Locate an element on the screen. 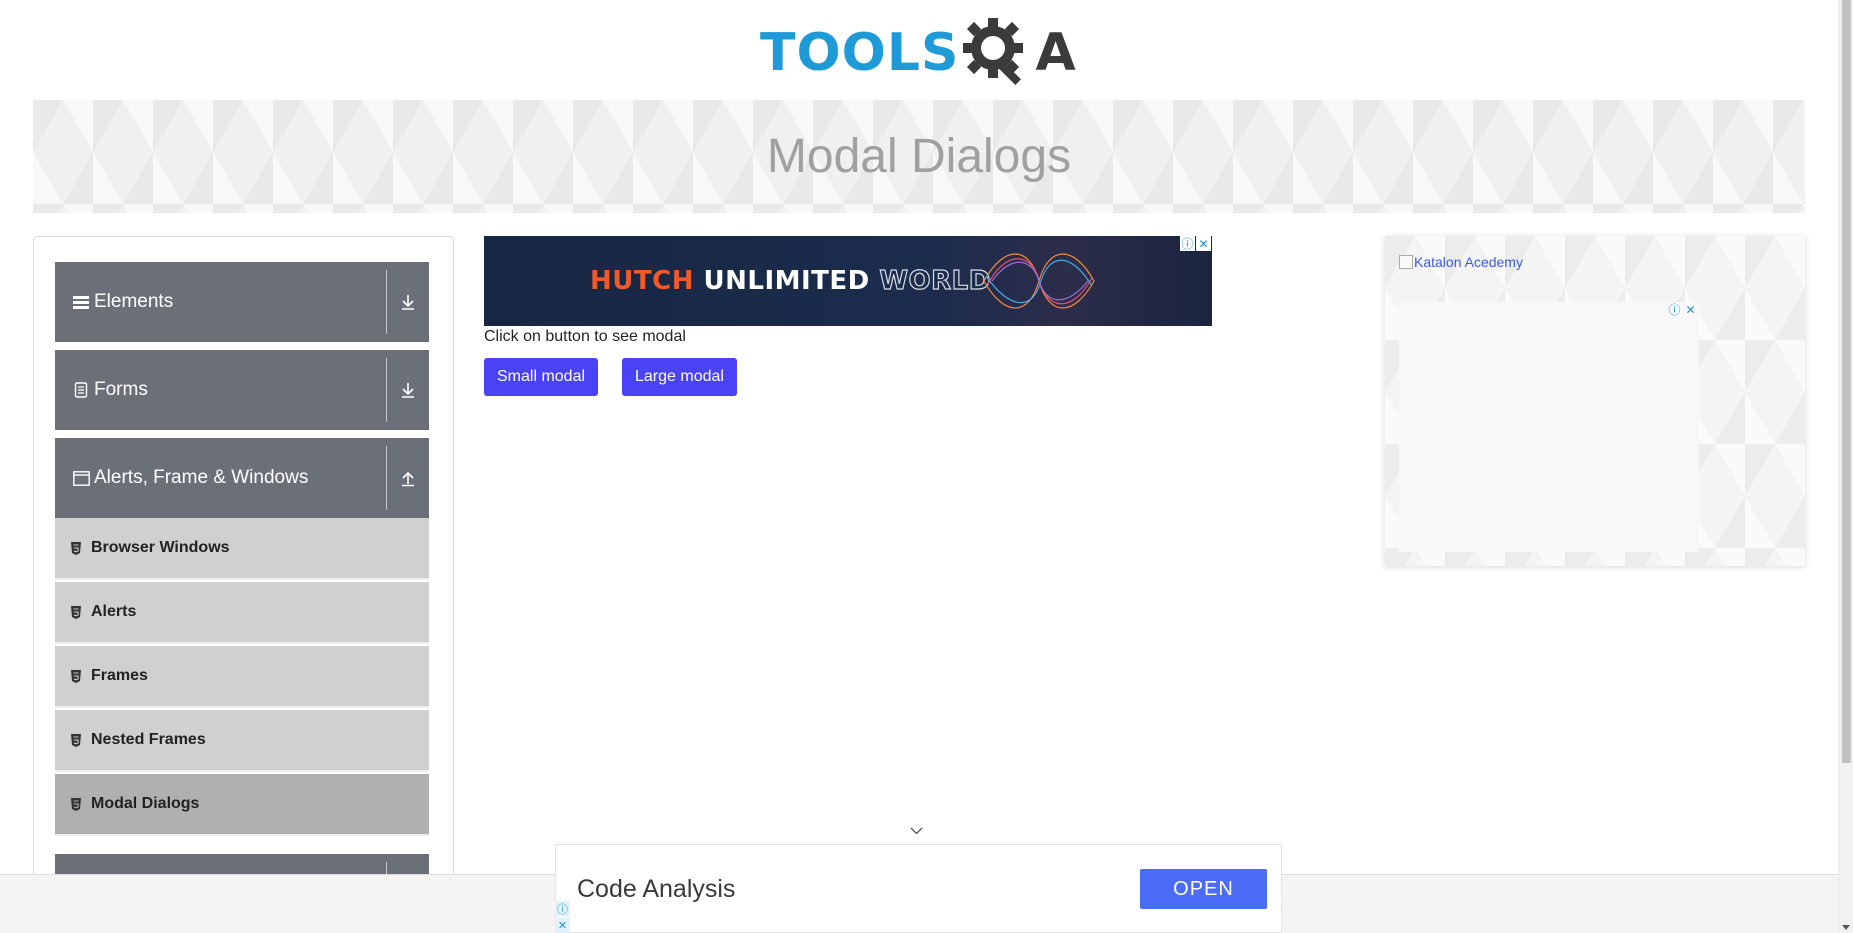 The height and width of the screenshot is (933, 1853). page-title: Modal Dialogs is located at coordinates (919, 156).